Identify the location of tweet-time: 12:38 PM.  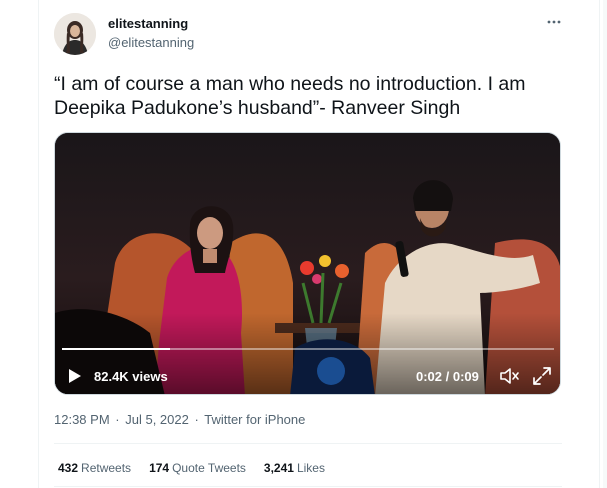
(82, 419).